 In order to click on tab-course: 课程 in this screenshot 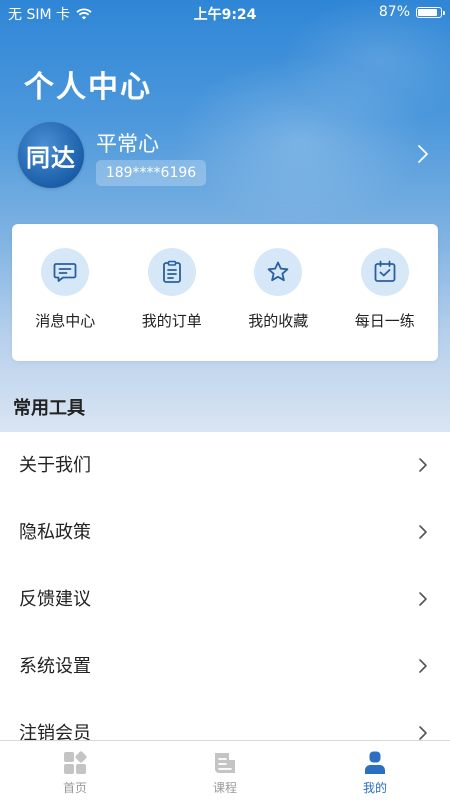, I will do `click(225, 770)`.